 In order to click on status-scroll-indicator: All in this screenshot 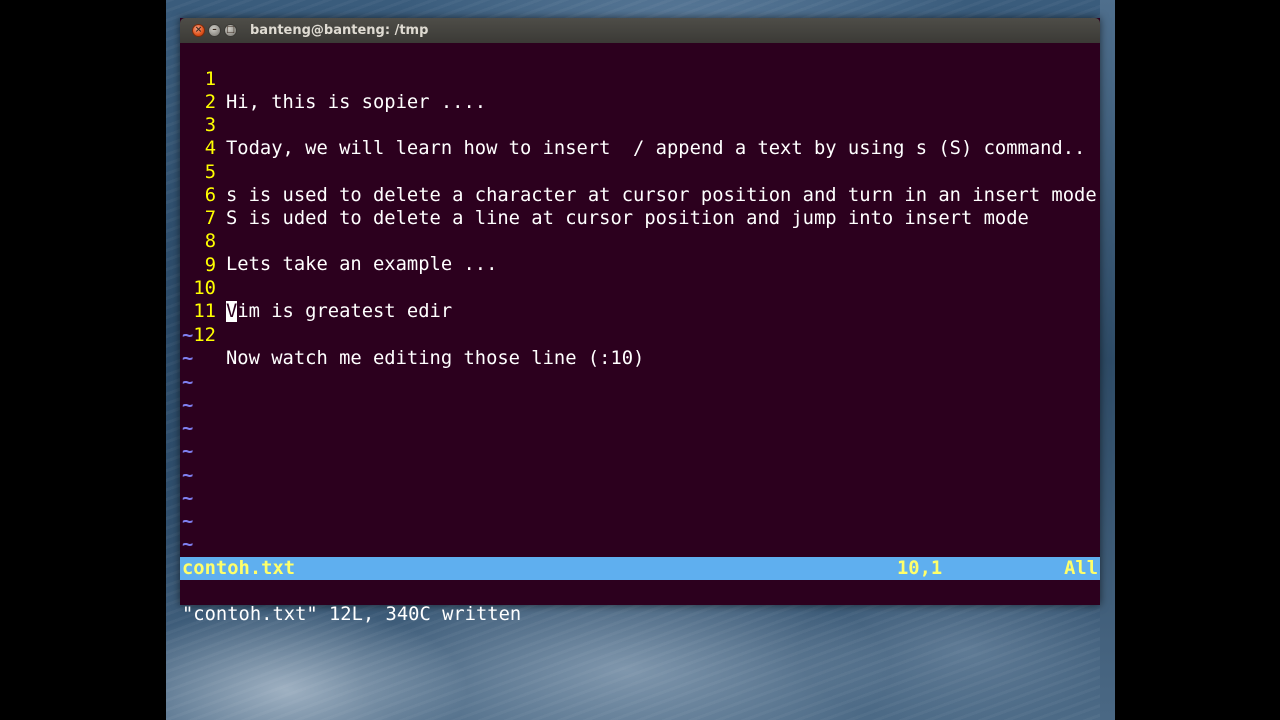, I will do `click(1081, 568)`.